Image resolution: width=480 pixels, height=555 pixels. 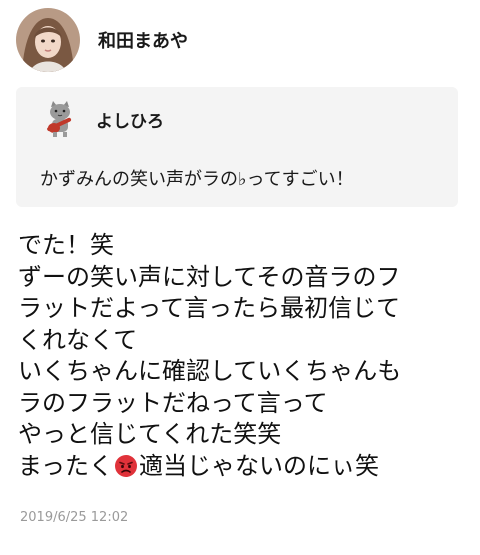 I want to click on quote-header: よしひろ, so click(x=102, y=119).